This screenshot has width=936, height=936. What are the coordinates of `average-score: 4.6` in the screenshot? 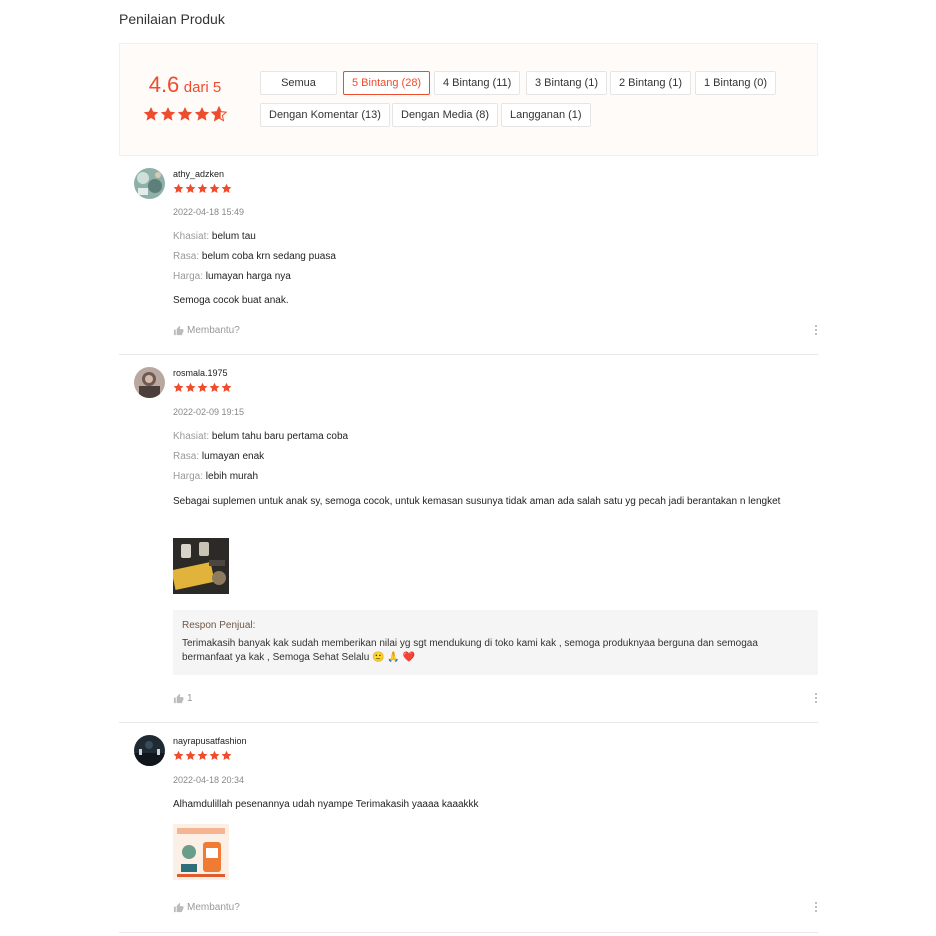 It's located at (164, 84).